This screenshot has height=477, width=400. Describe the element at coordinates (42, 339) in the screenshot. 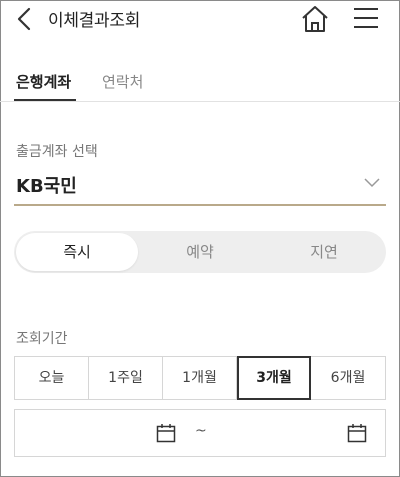

I see `period-label: 조회기간` at that location.